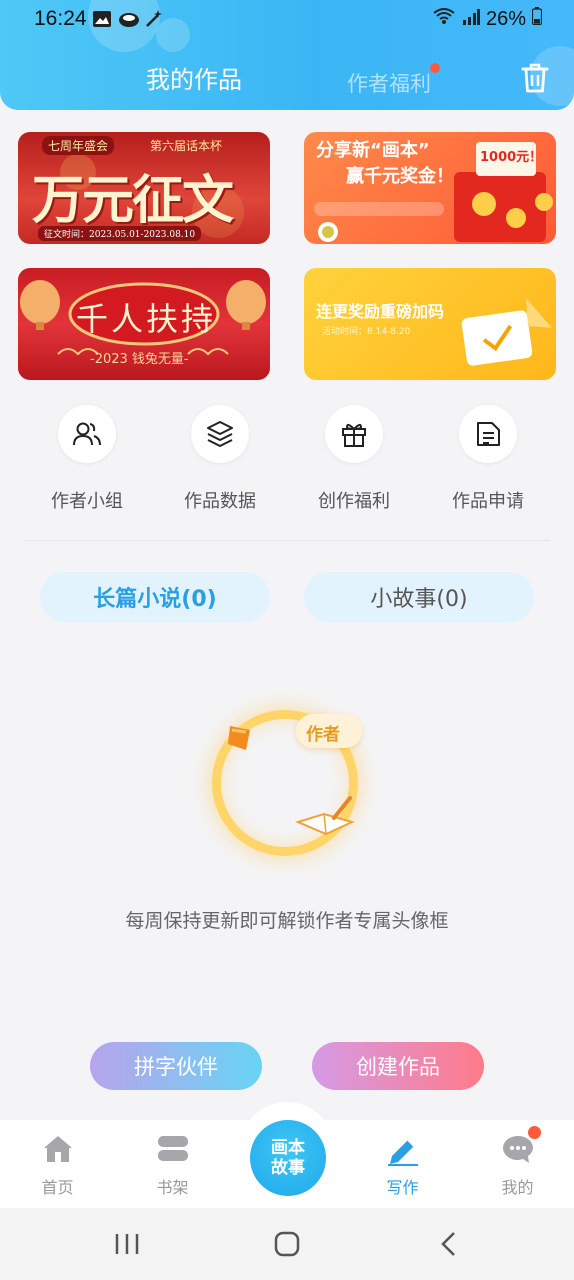 The image size is (574, 1280). What do you see at coordinates (186, 146) in the screenshot?
I see `banner-subtitle: 第六届话本杯` at bounding box center [186, 146].